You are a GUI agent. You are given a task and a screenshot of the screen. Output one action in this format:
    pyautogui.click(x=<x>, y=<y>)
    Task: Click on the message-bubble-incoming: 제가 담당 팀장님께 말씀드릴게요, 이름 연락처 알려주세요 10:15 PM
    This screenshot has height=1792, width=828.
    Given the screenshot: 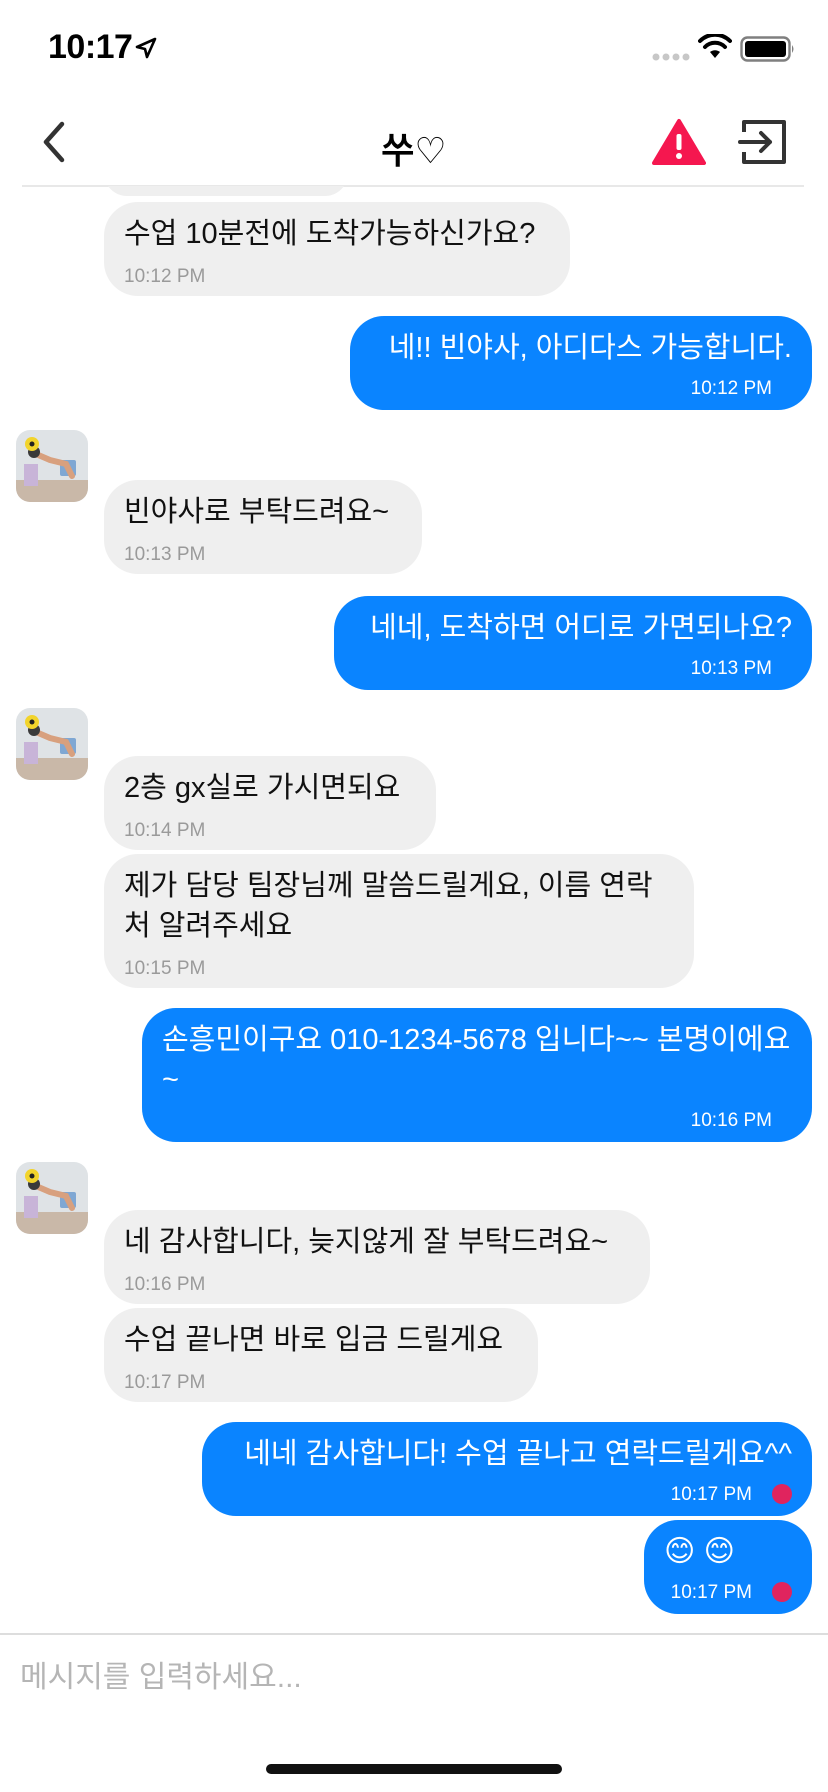 What is the action you would take?
    pyautogui.click(x=399, y=921)
    